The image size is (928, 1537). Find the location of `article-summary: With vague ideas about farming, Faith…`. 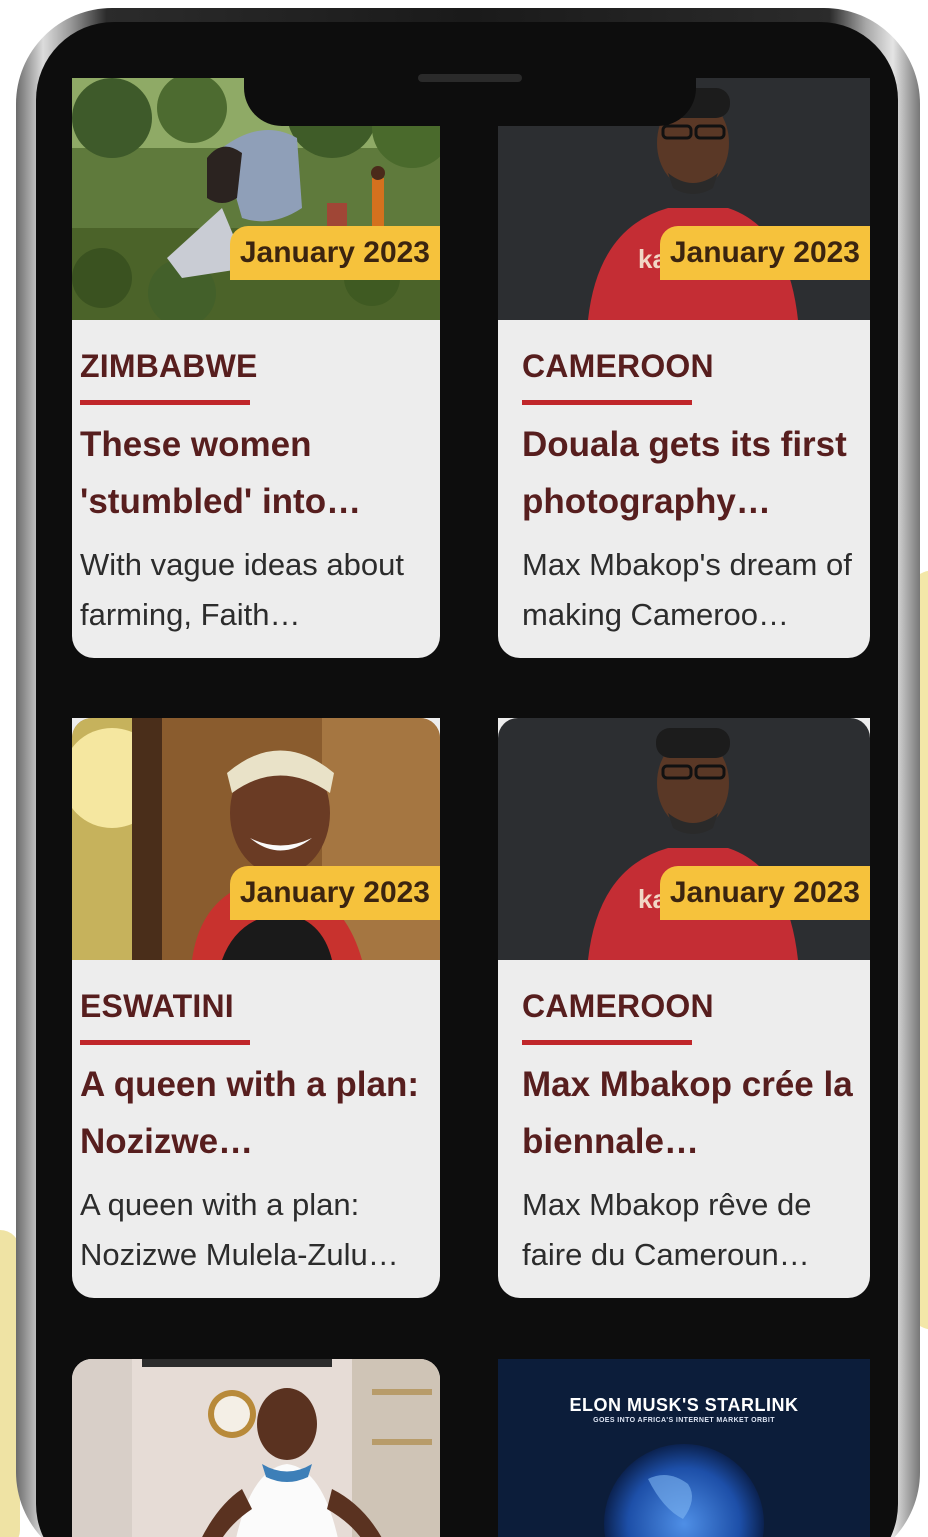

article-summary: With vague ideas about farming, Faith… is located at coordinates (242, 589).